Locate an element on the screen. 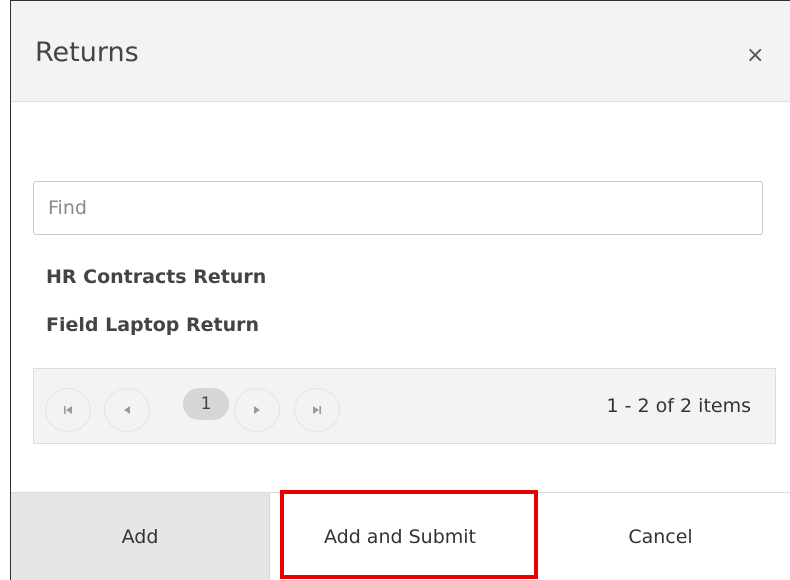  next-page-icon is located at coordinates (257, 410).